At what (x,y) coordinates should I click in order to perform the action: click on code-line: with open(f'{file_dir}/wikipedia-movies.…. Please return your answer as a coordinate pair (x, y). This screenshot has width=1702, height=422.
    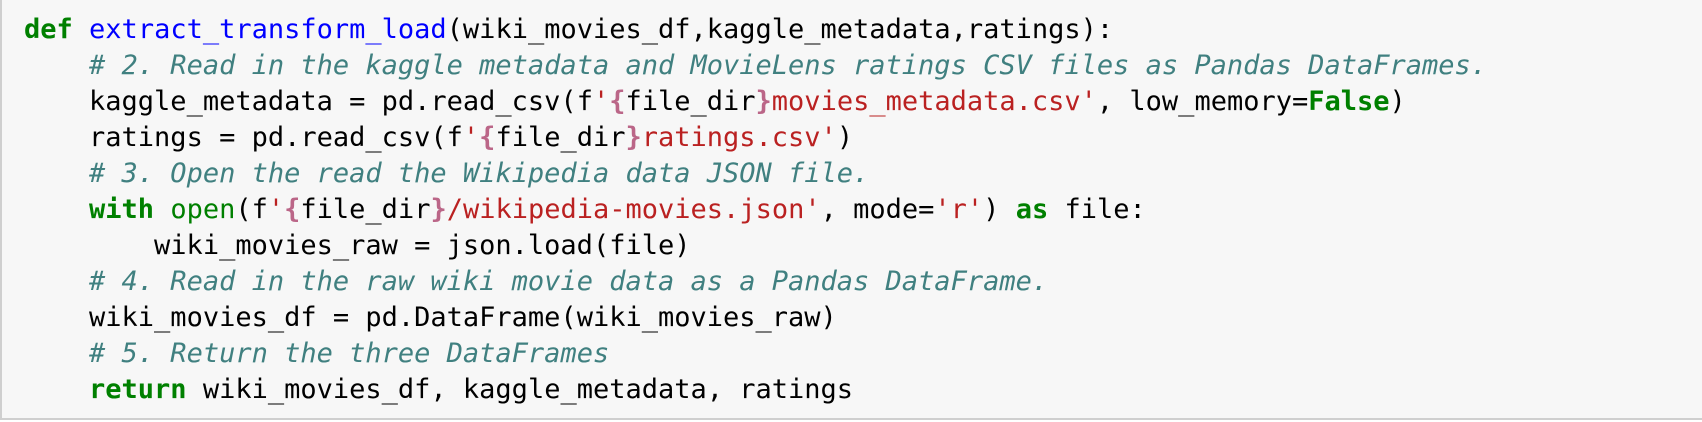
    Looking at the image, I should click on (755, 210).